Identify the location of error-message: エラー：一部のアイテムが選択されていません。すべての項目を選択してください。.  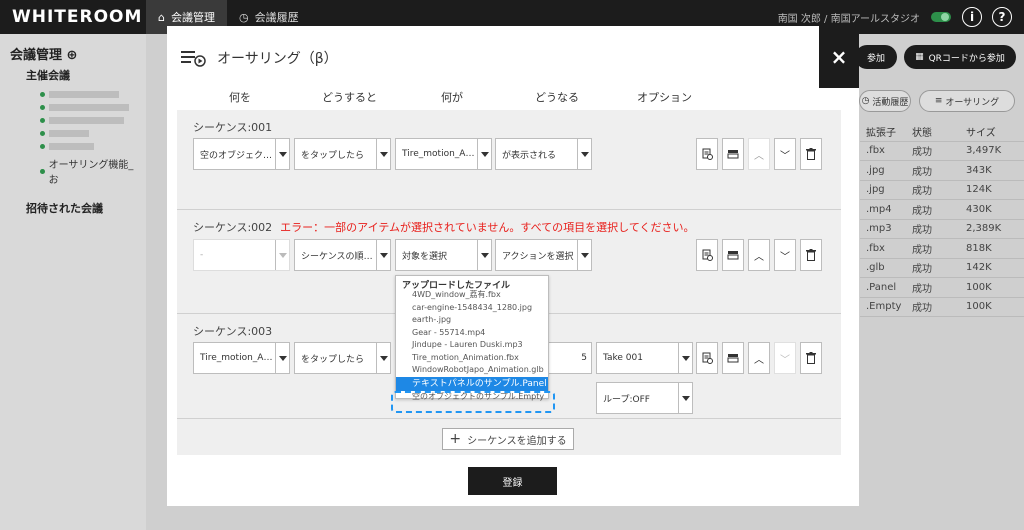
(487, 227).